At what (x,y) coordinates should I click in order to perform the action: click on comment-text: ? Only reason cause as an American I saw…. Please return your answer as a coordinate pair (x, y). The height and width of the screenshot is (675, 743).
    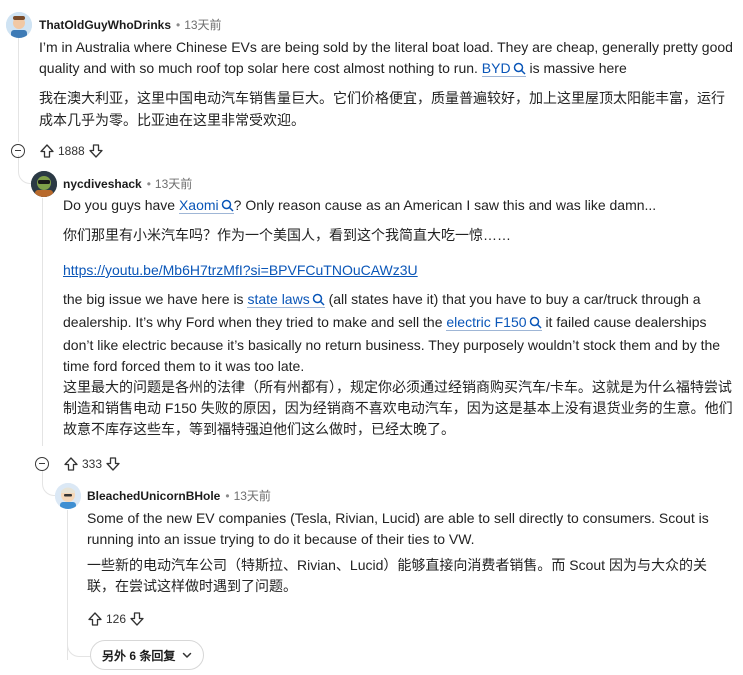
    Looking at the image, I should click on (445, 205).